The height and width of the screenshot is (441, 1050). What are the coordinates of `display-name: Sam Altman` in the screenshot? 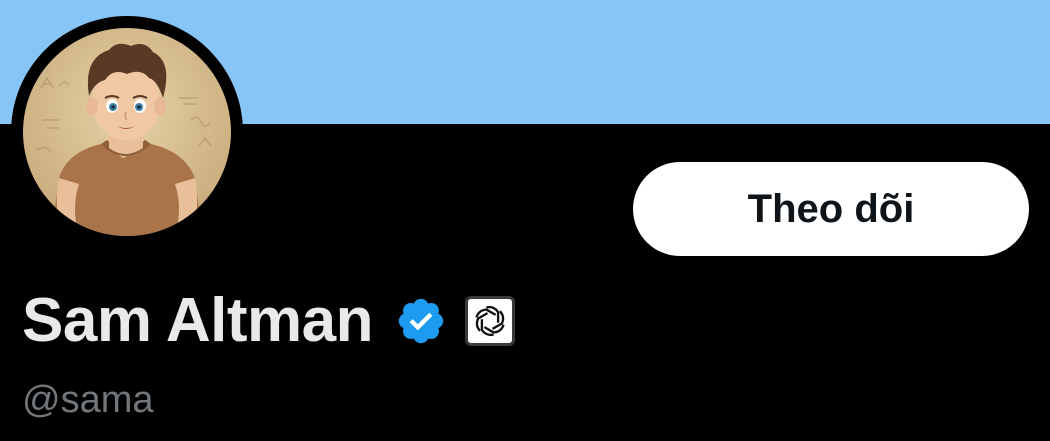 It's located at (198, 320).